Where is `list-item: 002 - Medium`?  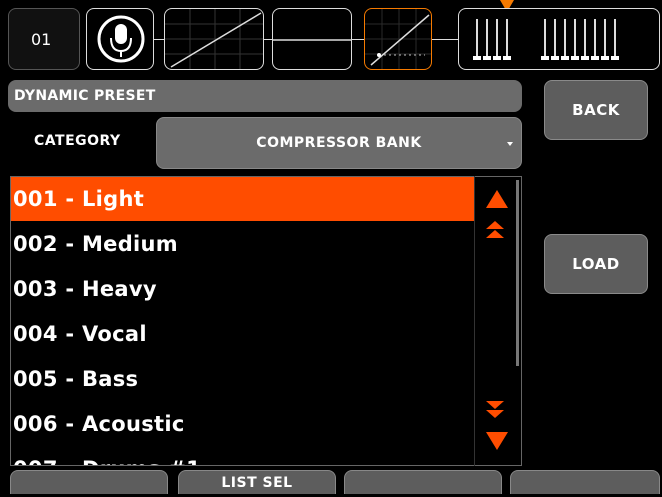 list-item: 002 - Medium is located at coordinates (243, 244).